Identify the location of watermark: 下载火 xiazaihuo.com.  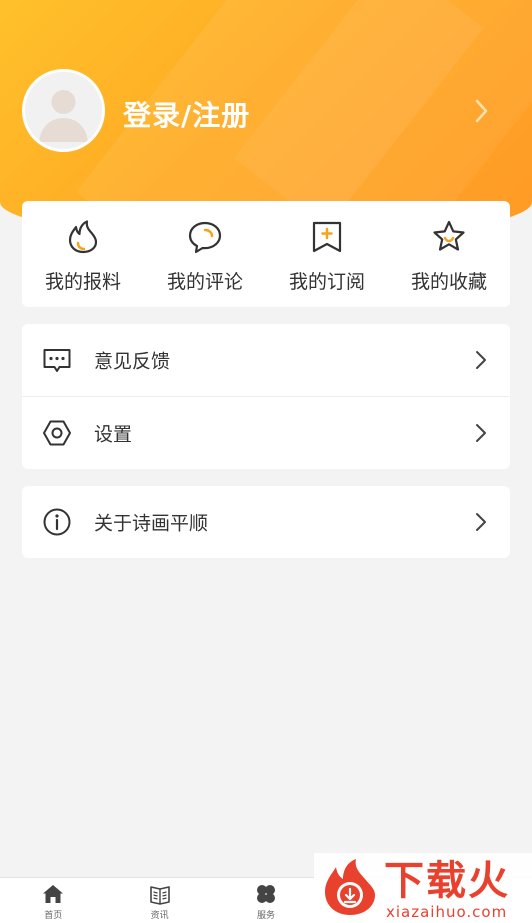
(423, 888).